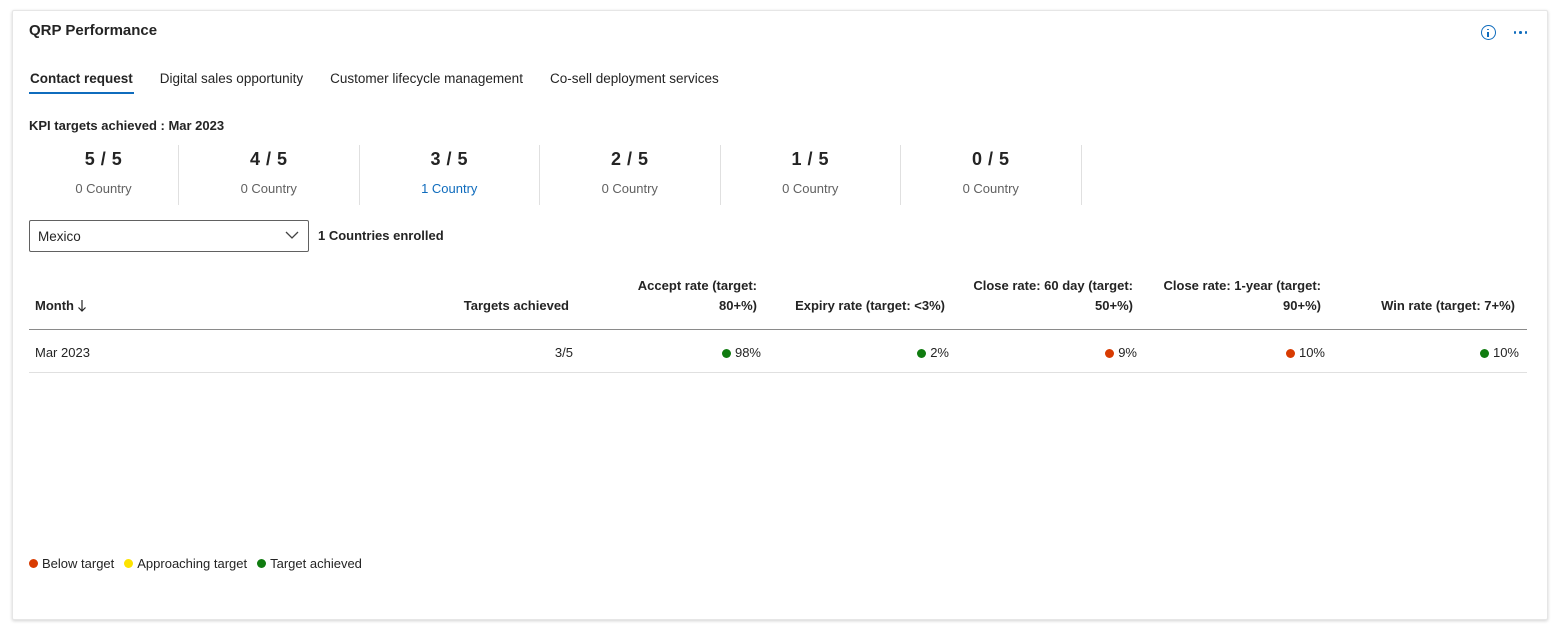  Describe the element at coordinates (103, 159) in the screenshot. I see `kpi-value: 5 / 5` at that location.